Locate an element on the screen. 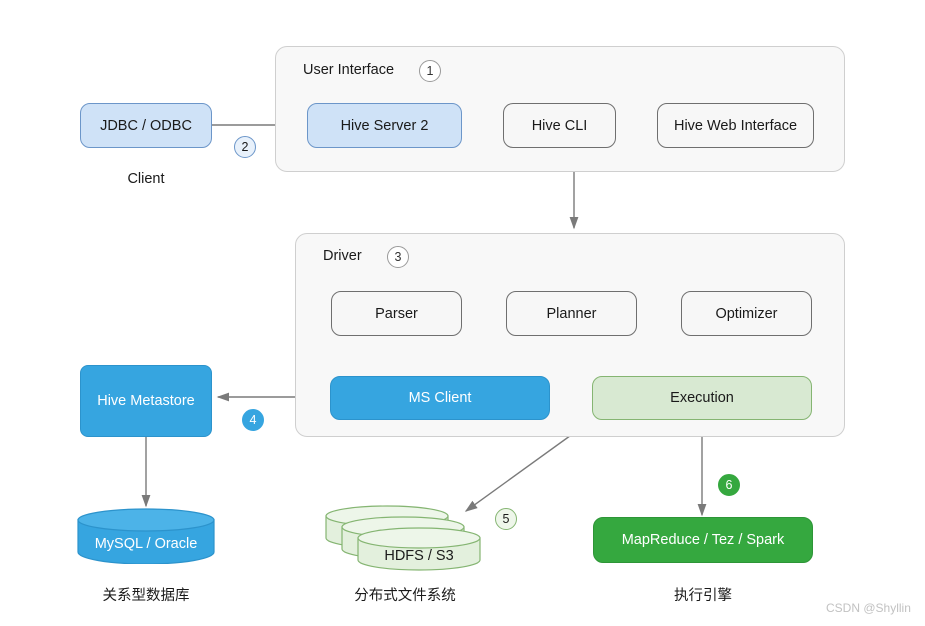 This screenshot has height=626, width=925. cylinder-distributed-filesystem-label: HDFS / S3 is located at coordinates (419, 556).